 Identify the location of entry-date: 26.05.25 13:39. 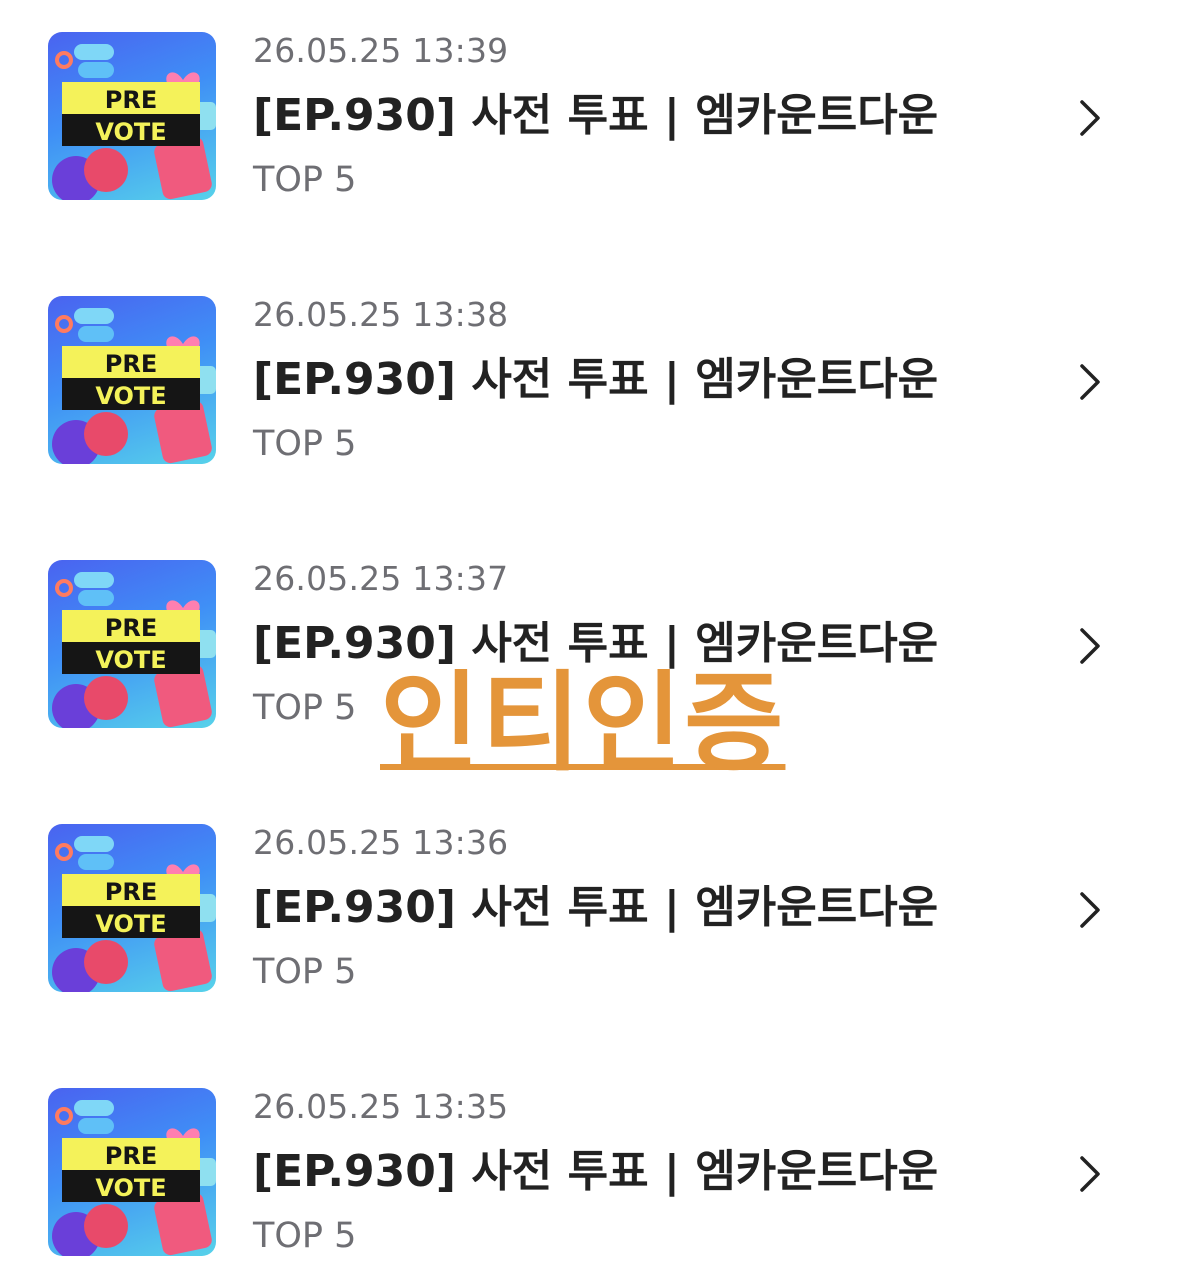
(381, 50).